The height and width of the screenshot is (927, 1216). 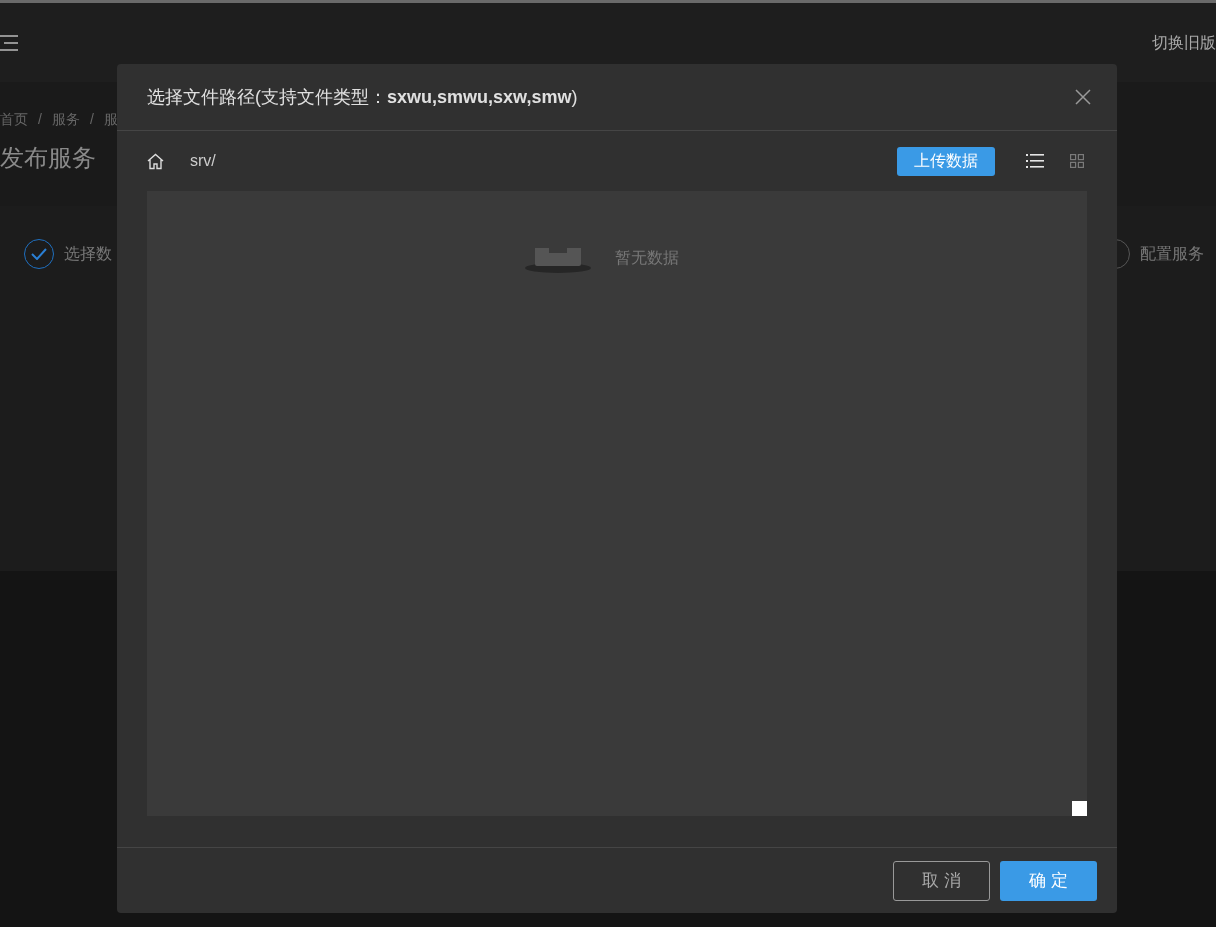 I want to click on breadcrumb-item: 首页, so click(x=14, y=119).